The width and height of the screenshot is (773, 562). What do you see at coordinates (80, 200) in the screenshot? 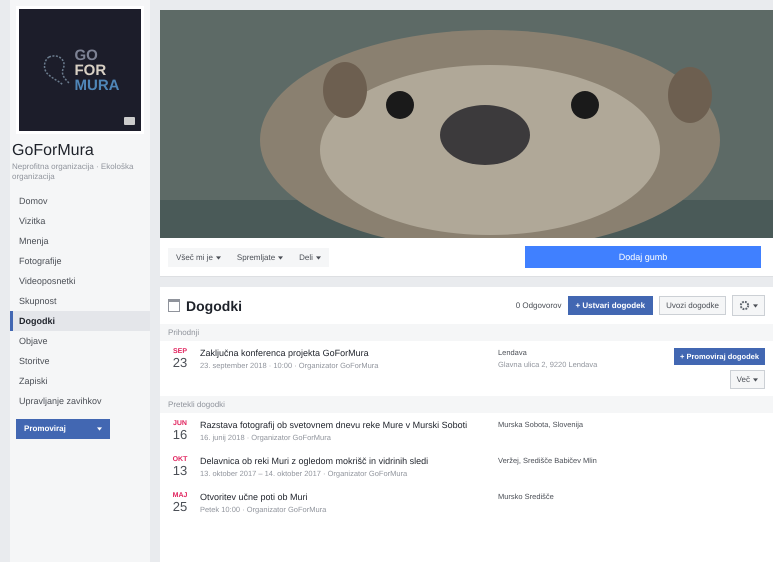
I see `sidebar-item: Domov` at bounding box center [80, 200].